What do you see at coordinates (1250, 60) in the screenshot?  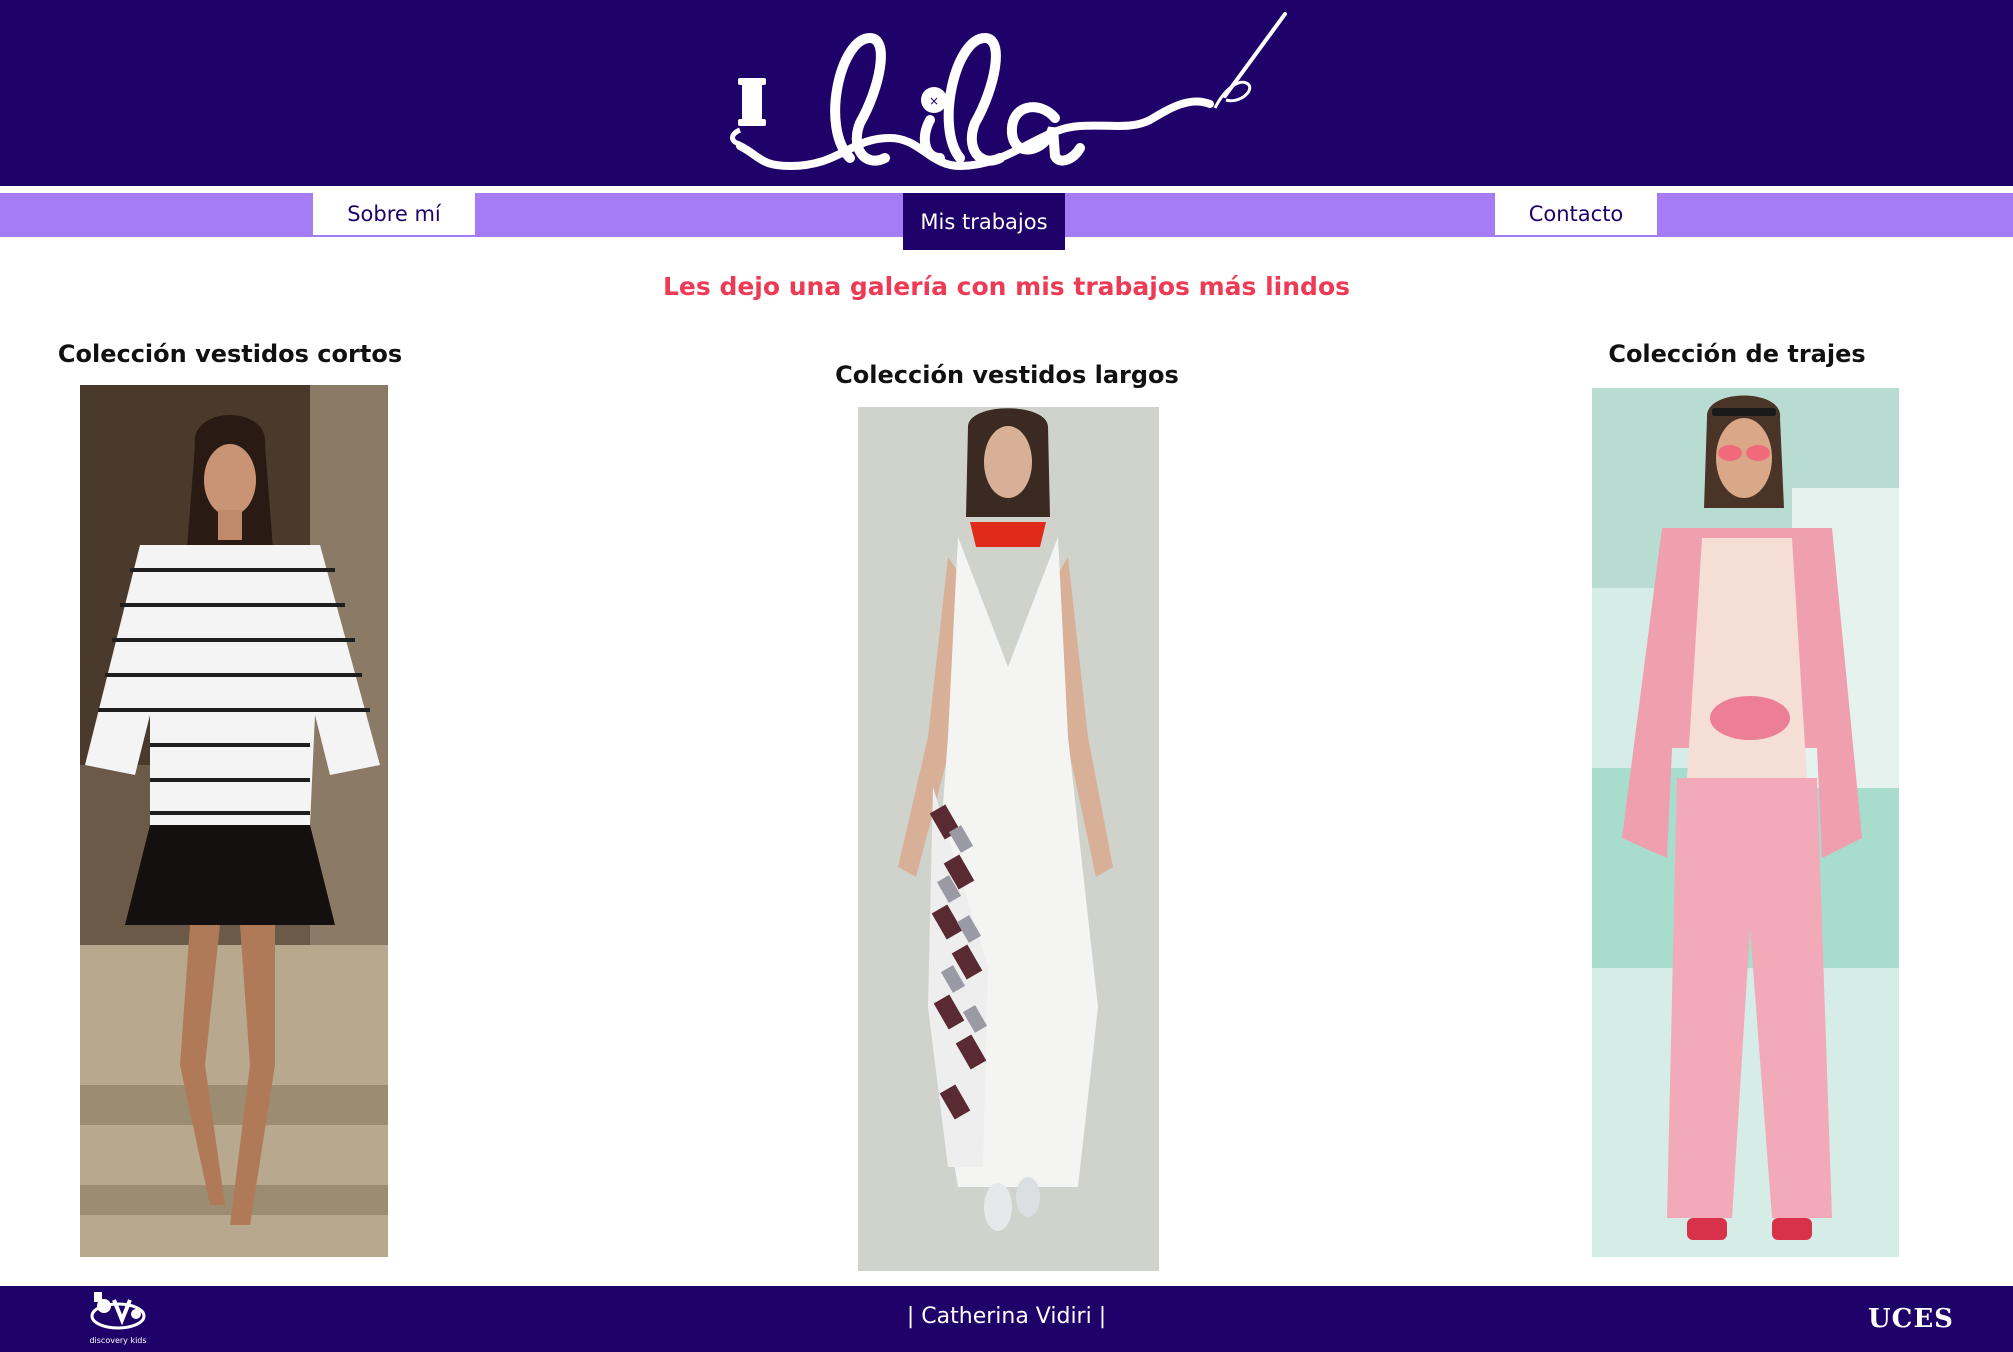 I see `needle-icon` at bounding box center [1250, 60].